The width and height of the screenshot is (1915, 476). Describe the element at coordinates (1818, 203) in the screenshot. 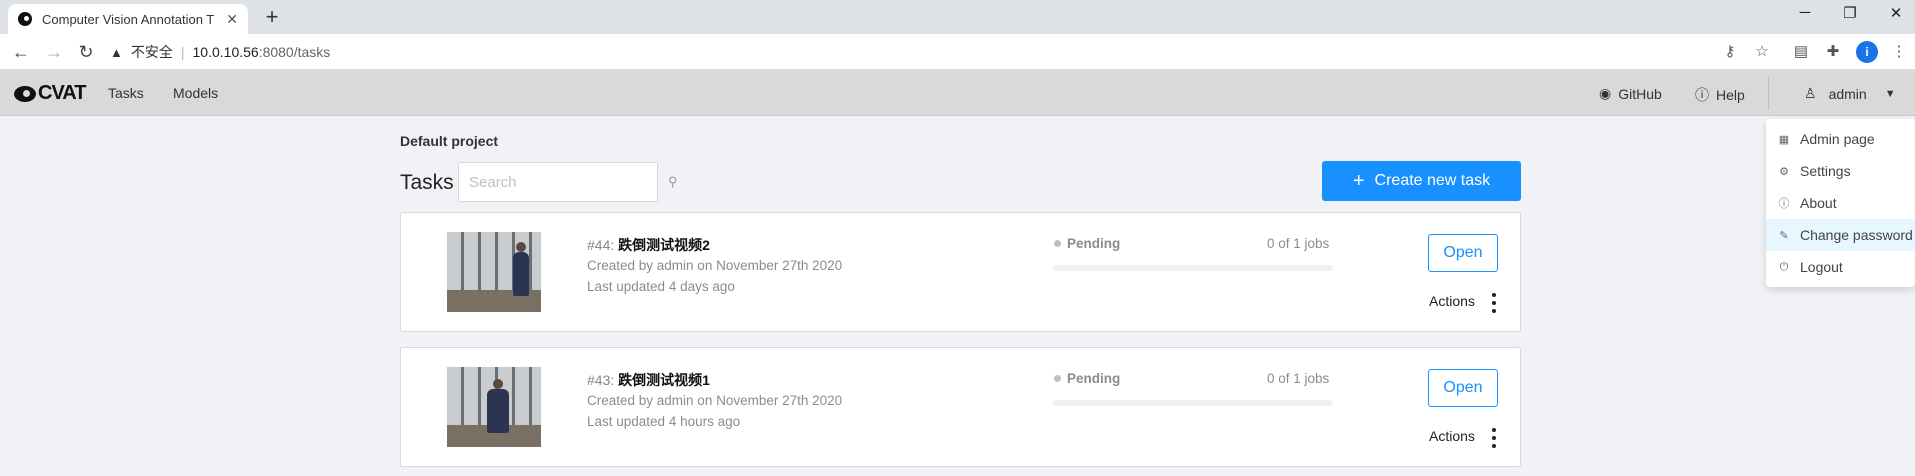

I see `menu-item-label: About` at that location.